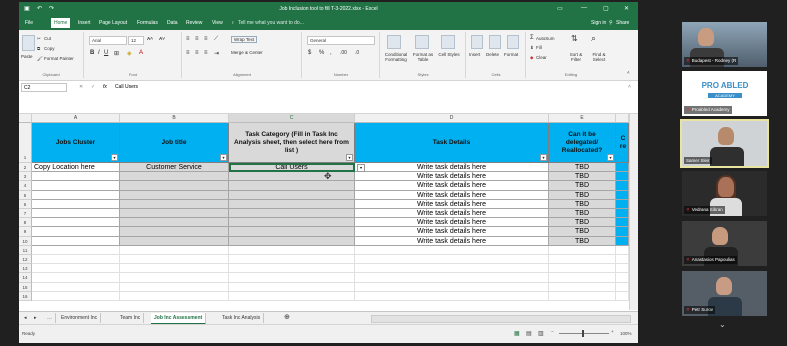 This screenshot has height=346, width=787. Describe the element at coordinates (106, 53) in the screenshot. I see `underline-icon: U` at that location.